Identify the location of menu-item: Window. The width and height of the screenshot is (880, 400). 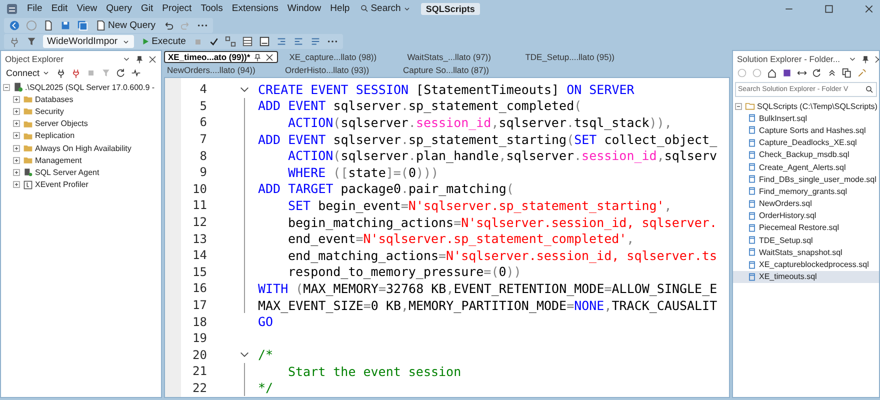
(304, 8).